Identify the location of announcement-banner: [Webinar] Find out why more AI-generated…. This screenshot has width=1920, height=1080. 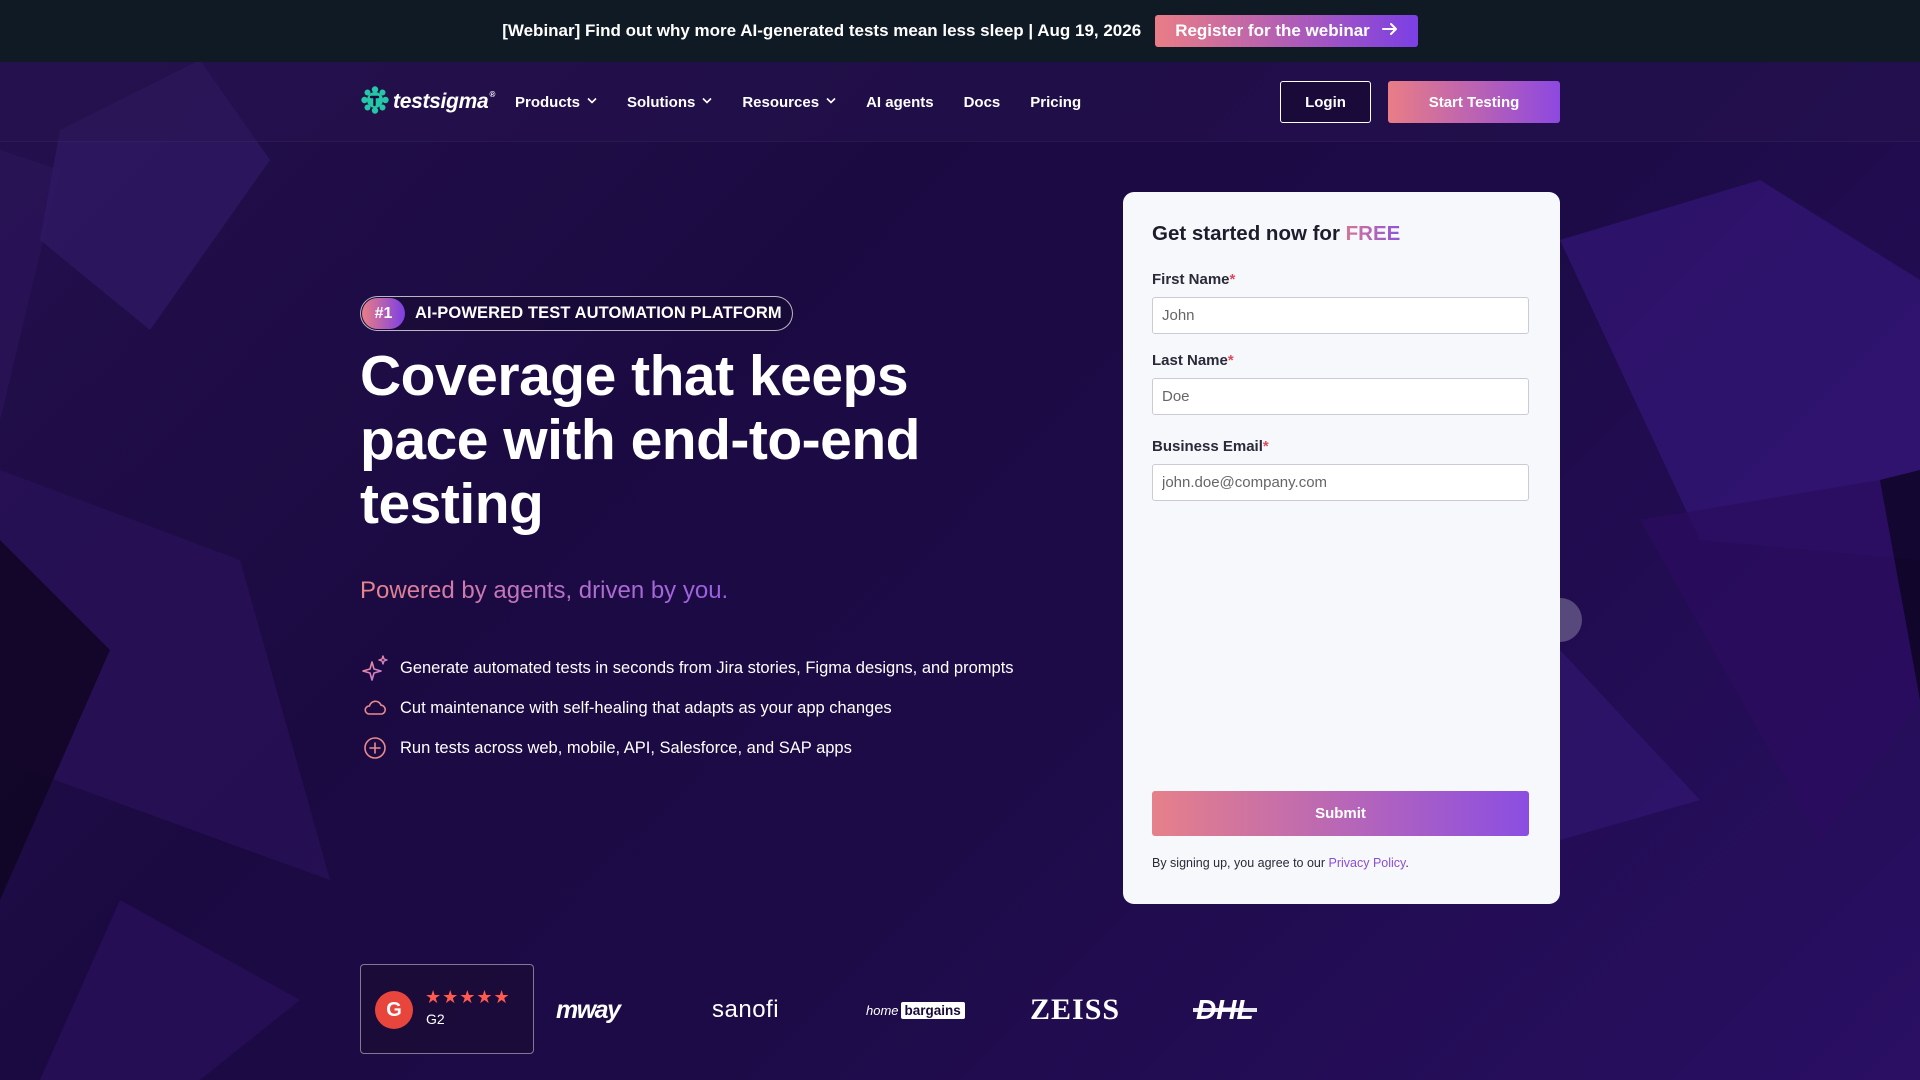
(960, 31).